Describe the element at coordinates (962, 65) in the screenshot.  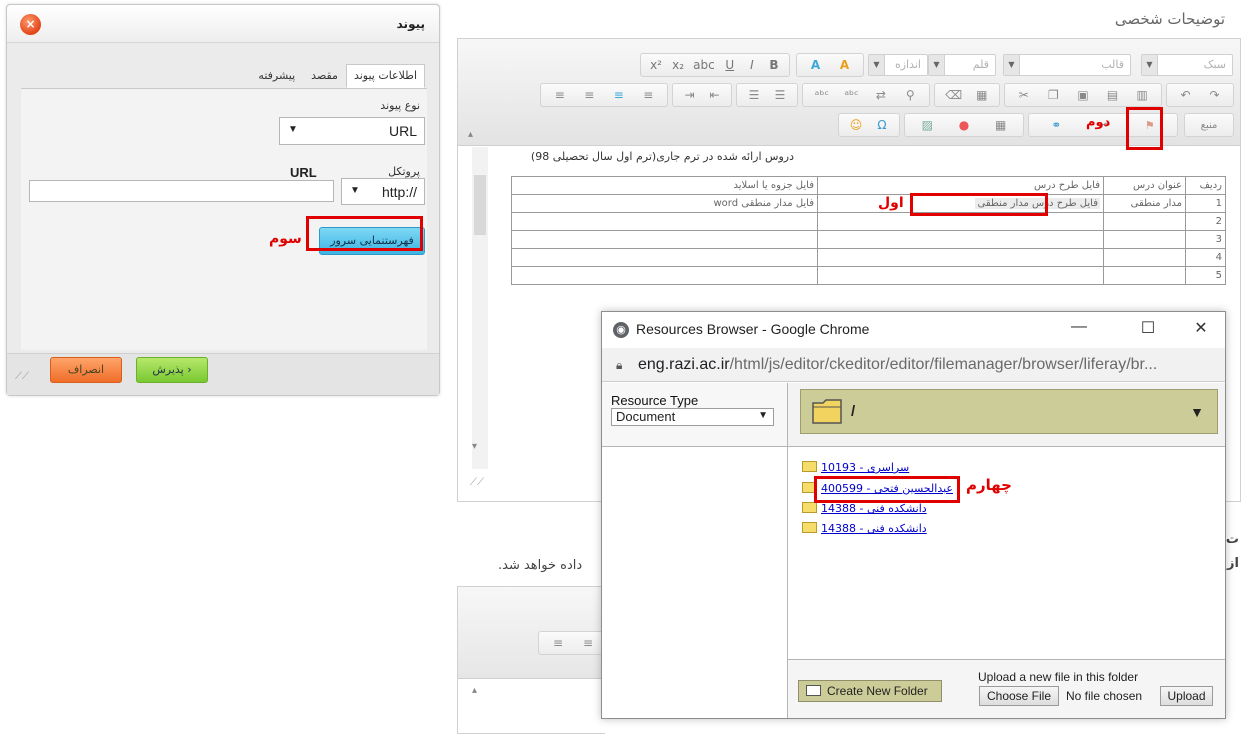
I see `font-combo: قلم ▼` at that location.